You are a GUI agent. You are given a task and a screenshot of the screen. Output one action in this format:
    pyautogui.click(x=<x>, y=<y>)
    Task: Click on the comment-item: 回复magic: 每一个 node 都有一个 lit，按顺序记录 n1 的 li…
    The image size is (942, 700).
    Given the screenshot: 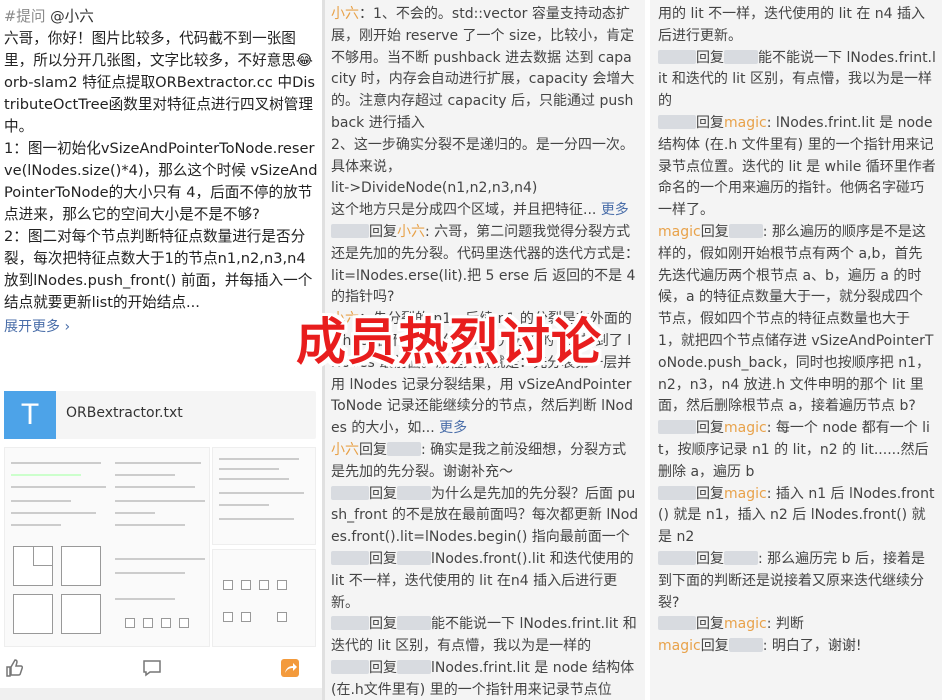 What is the action you would take?
    pyautogui.click(x=797, y=450)
    